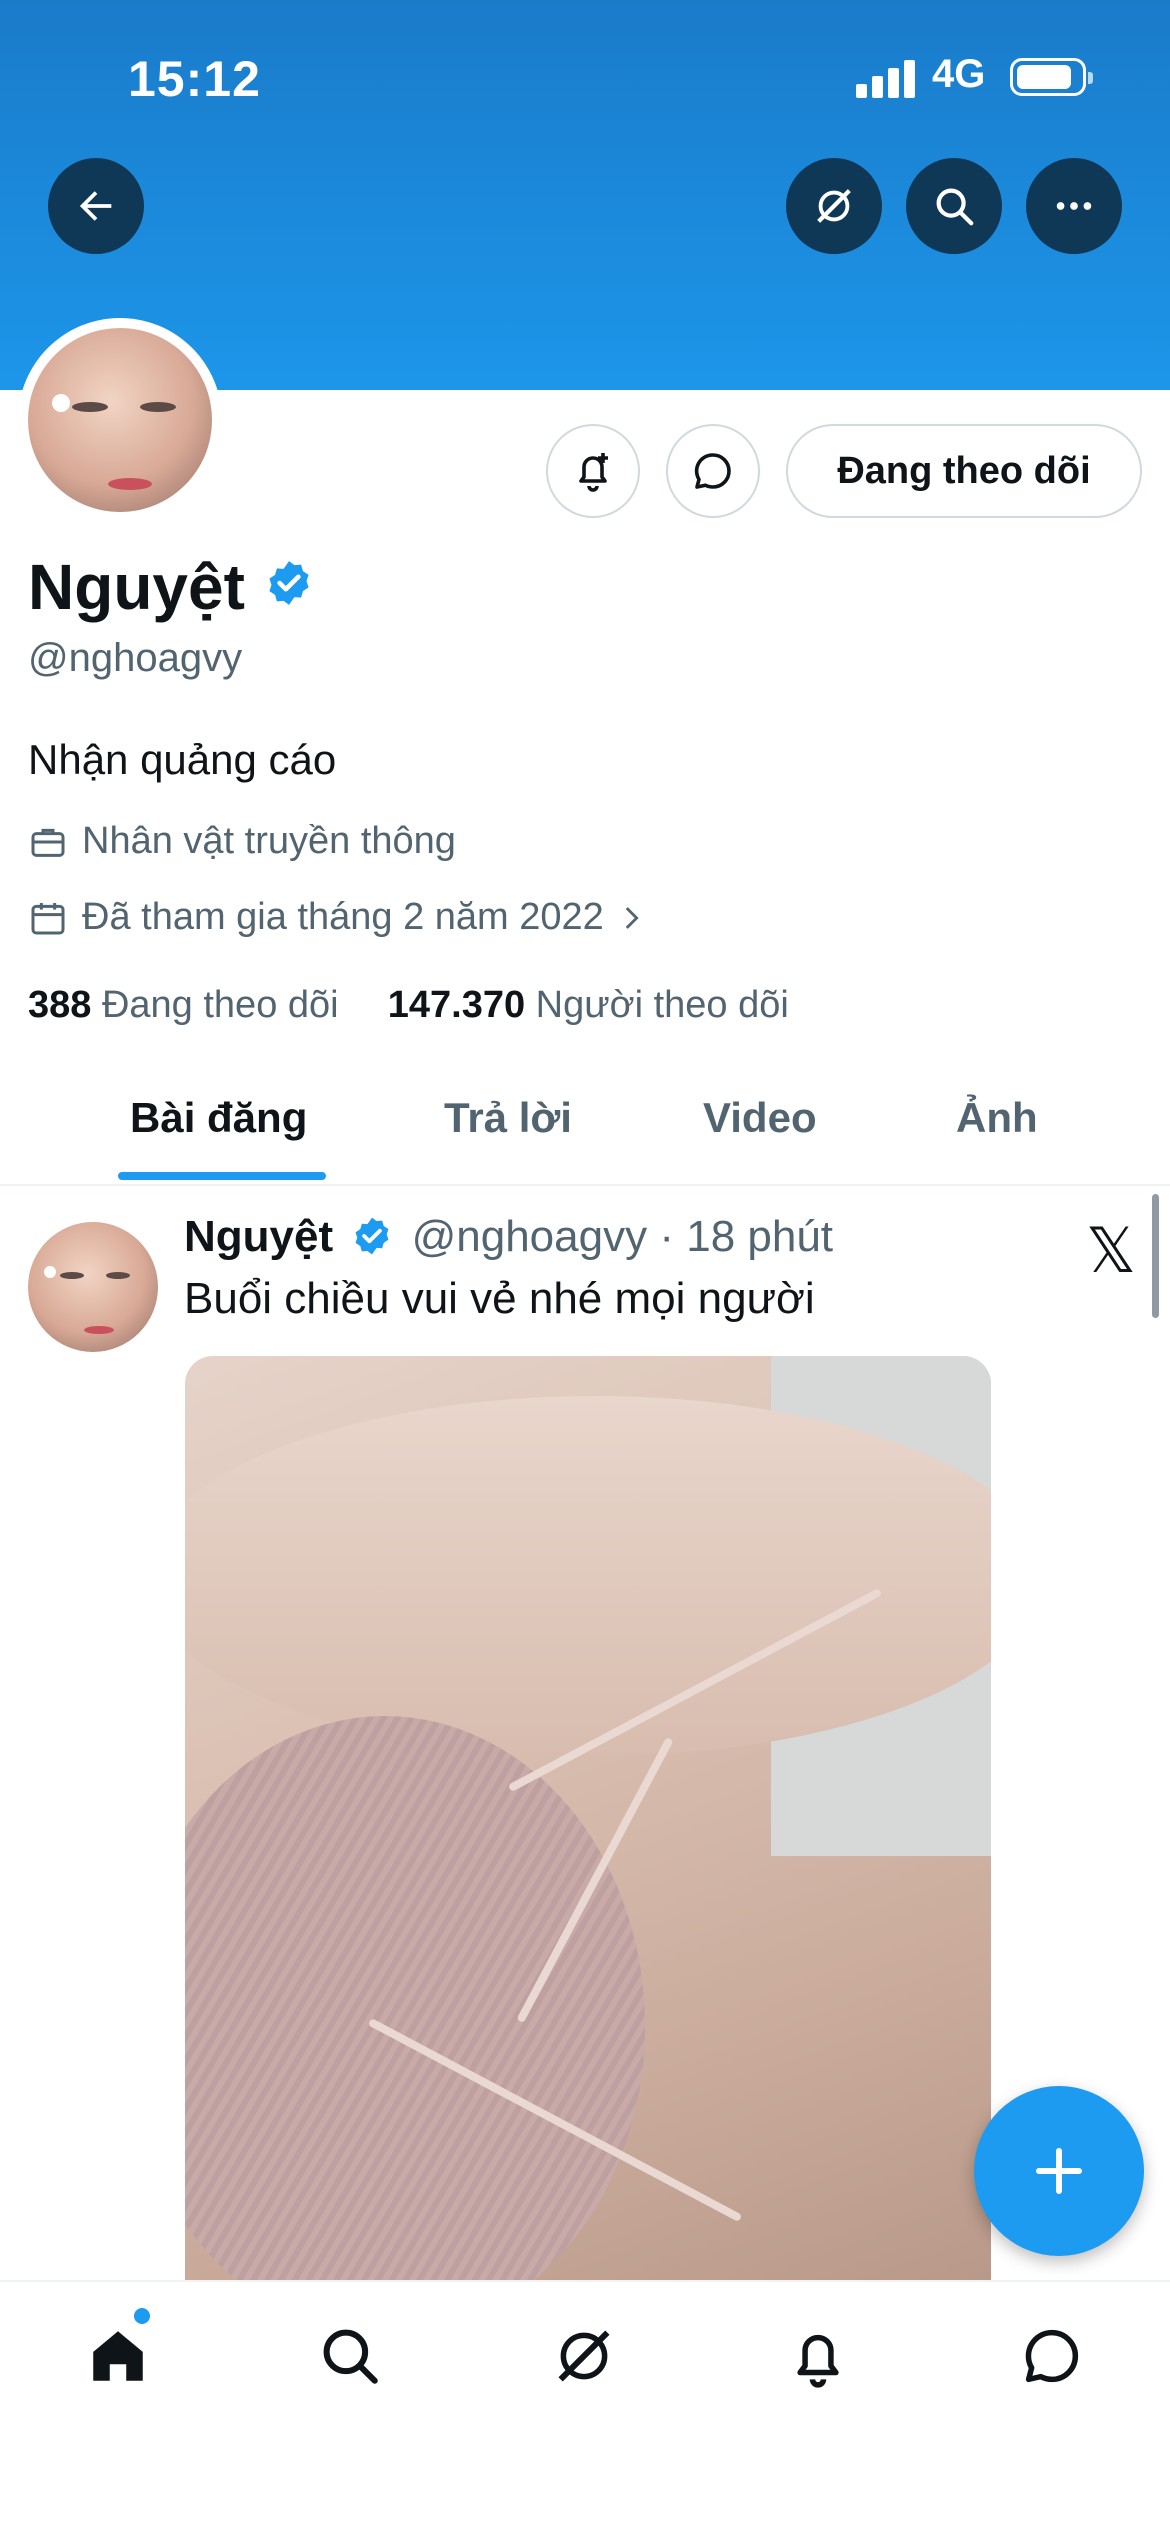 This screenshot has height=2534, width=1170. I want to click on more-icon, so click(1074, 206).